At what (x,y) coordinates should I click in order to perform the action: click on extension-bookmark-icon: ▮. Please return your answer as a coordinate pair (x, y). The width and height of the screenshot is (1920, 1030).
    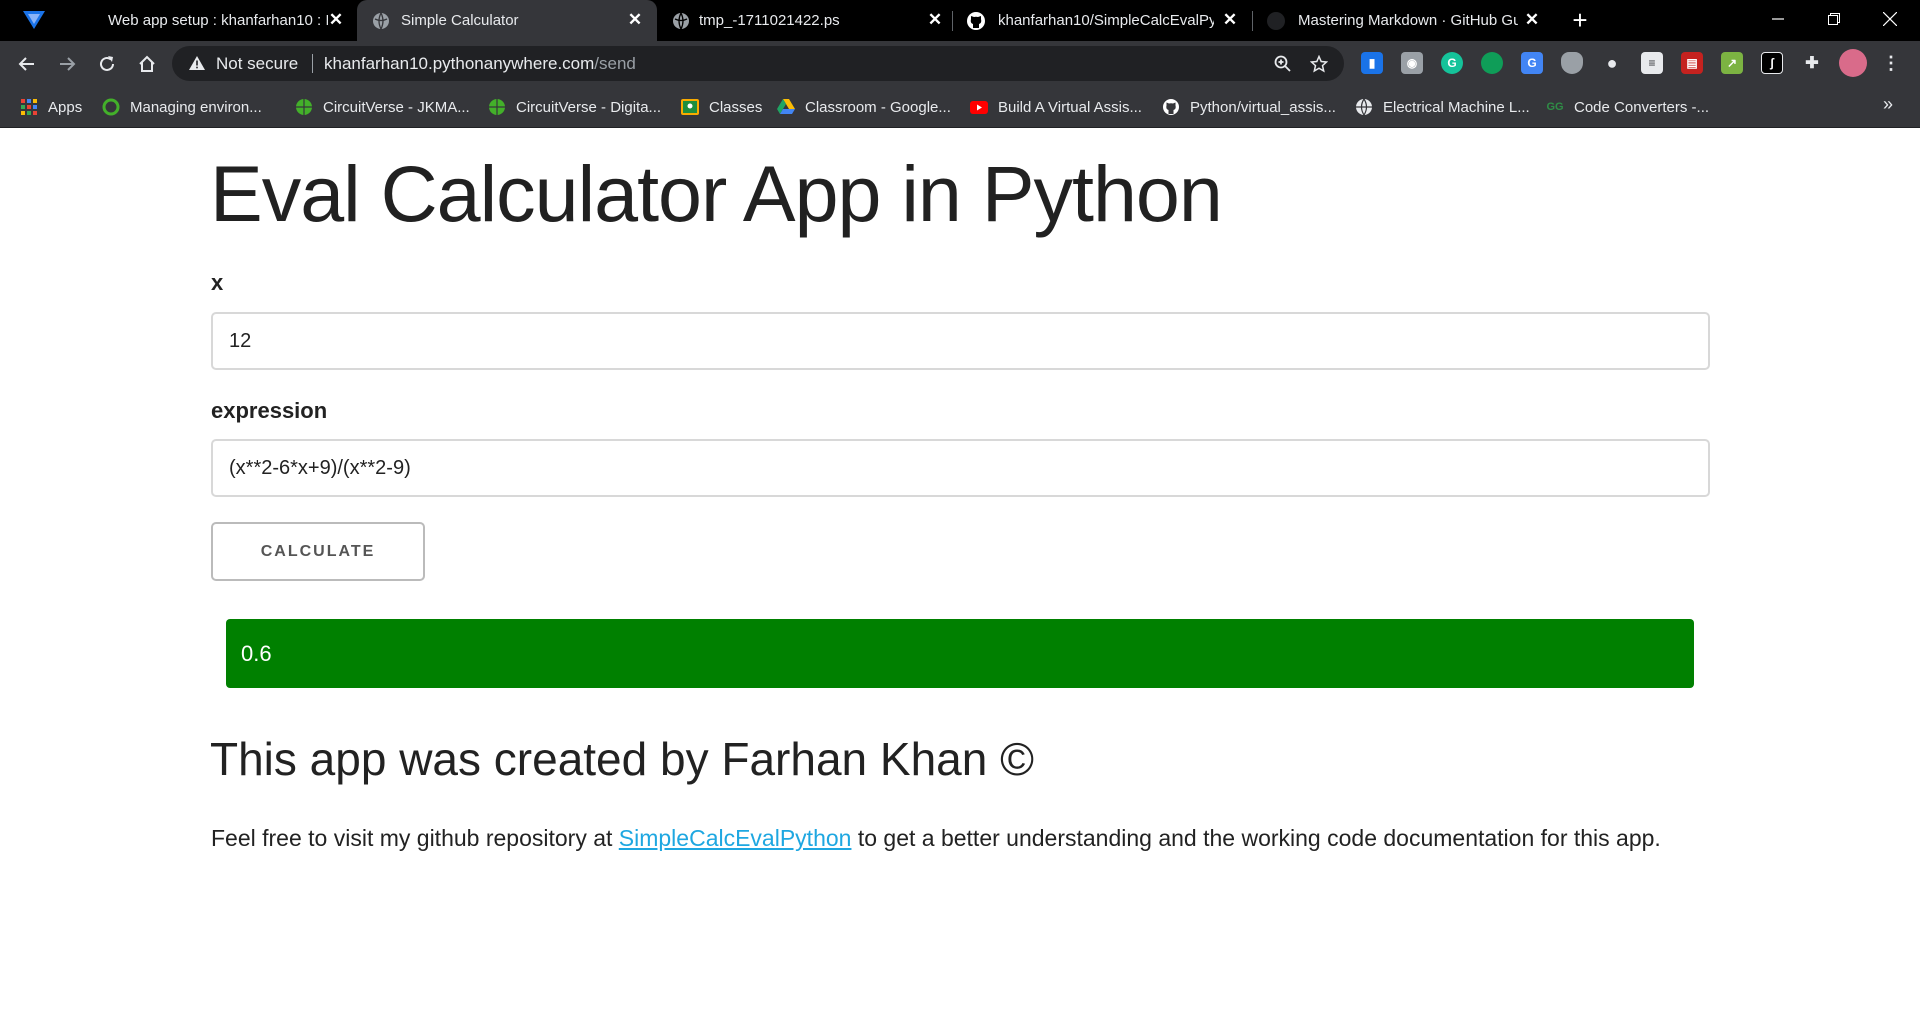
    Looking at the image, I should click on (1372, 63).